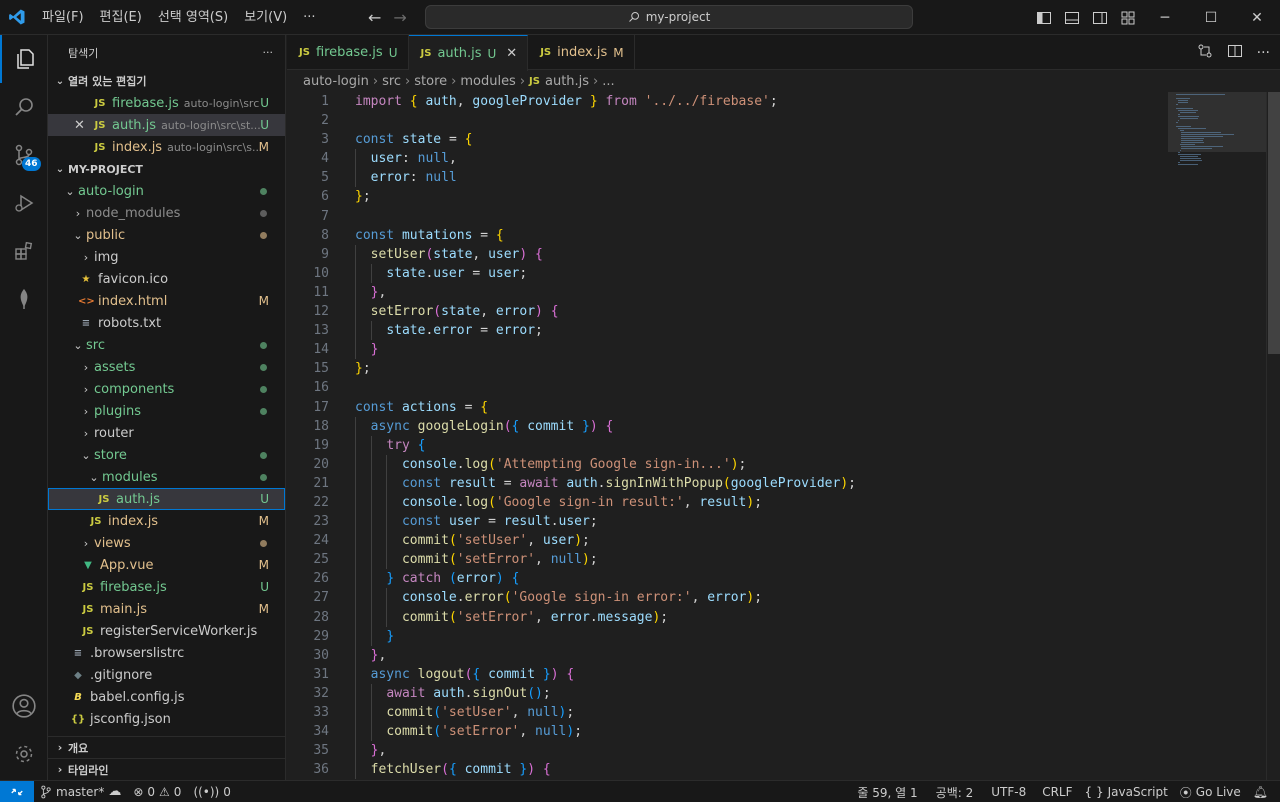  I want to click on code-line: 10 state.user = user;, so click(727, 273).